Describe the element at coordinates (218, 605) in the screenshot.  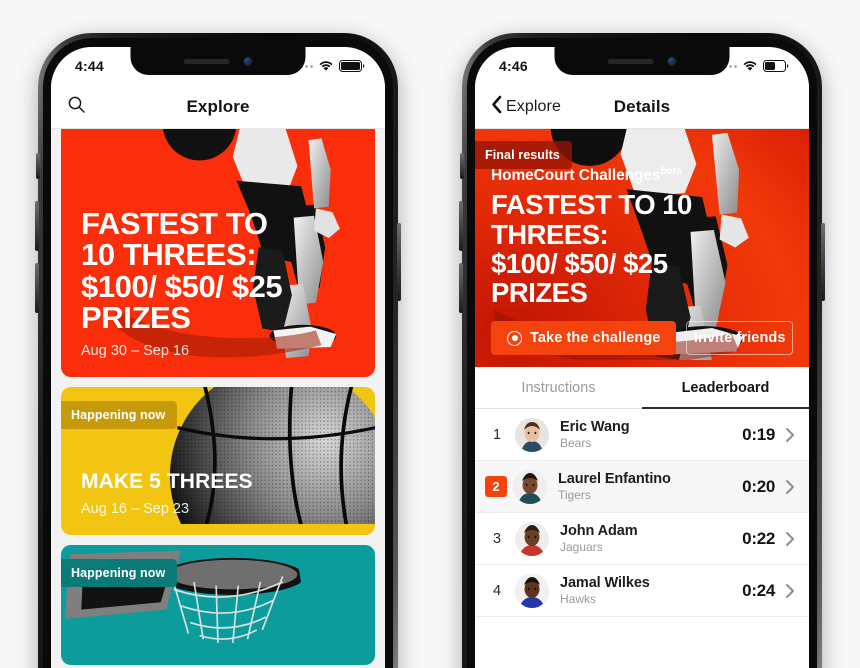
I see `challenge-card-teal: Happening now` at that location.